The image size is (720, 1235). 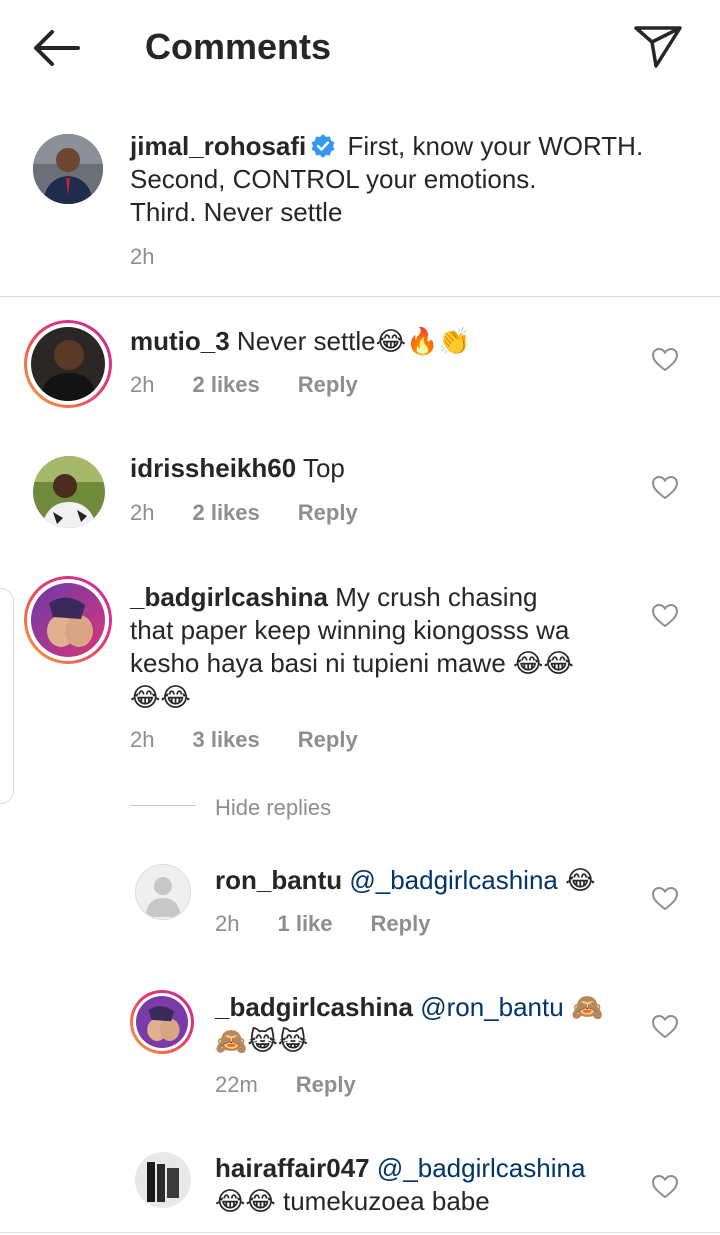 I want to click on back-button, so click(x=56, y=48).